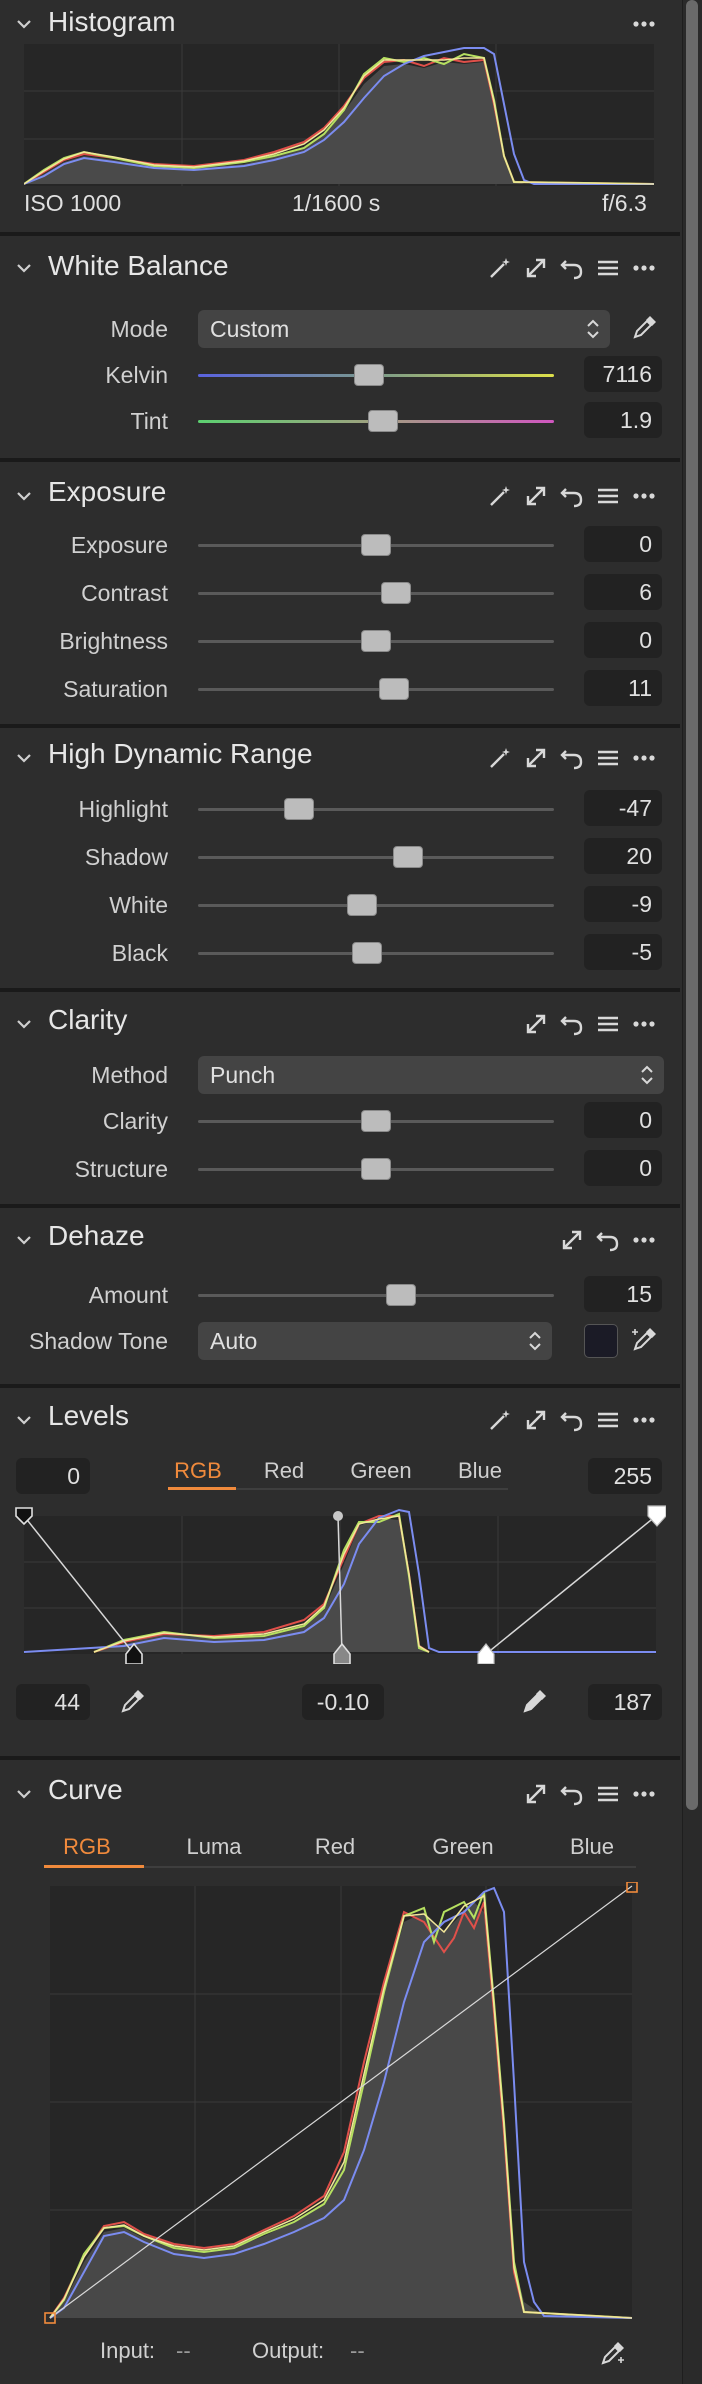 Image resolution: width=702 pixels, height=2384 pixels. Describe the element at coordinates (393, 689) in the screenshot. I see `saturation-slider-thumb` at that location.